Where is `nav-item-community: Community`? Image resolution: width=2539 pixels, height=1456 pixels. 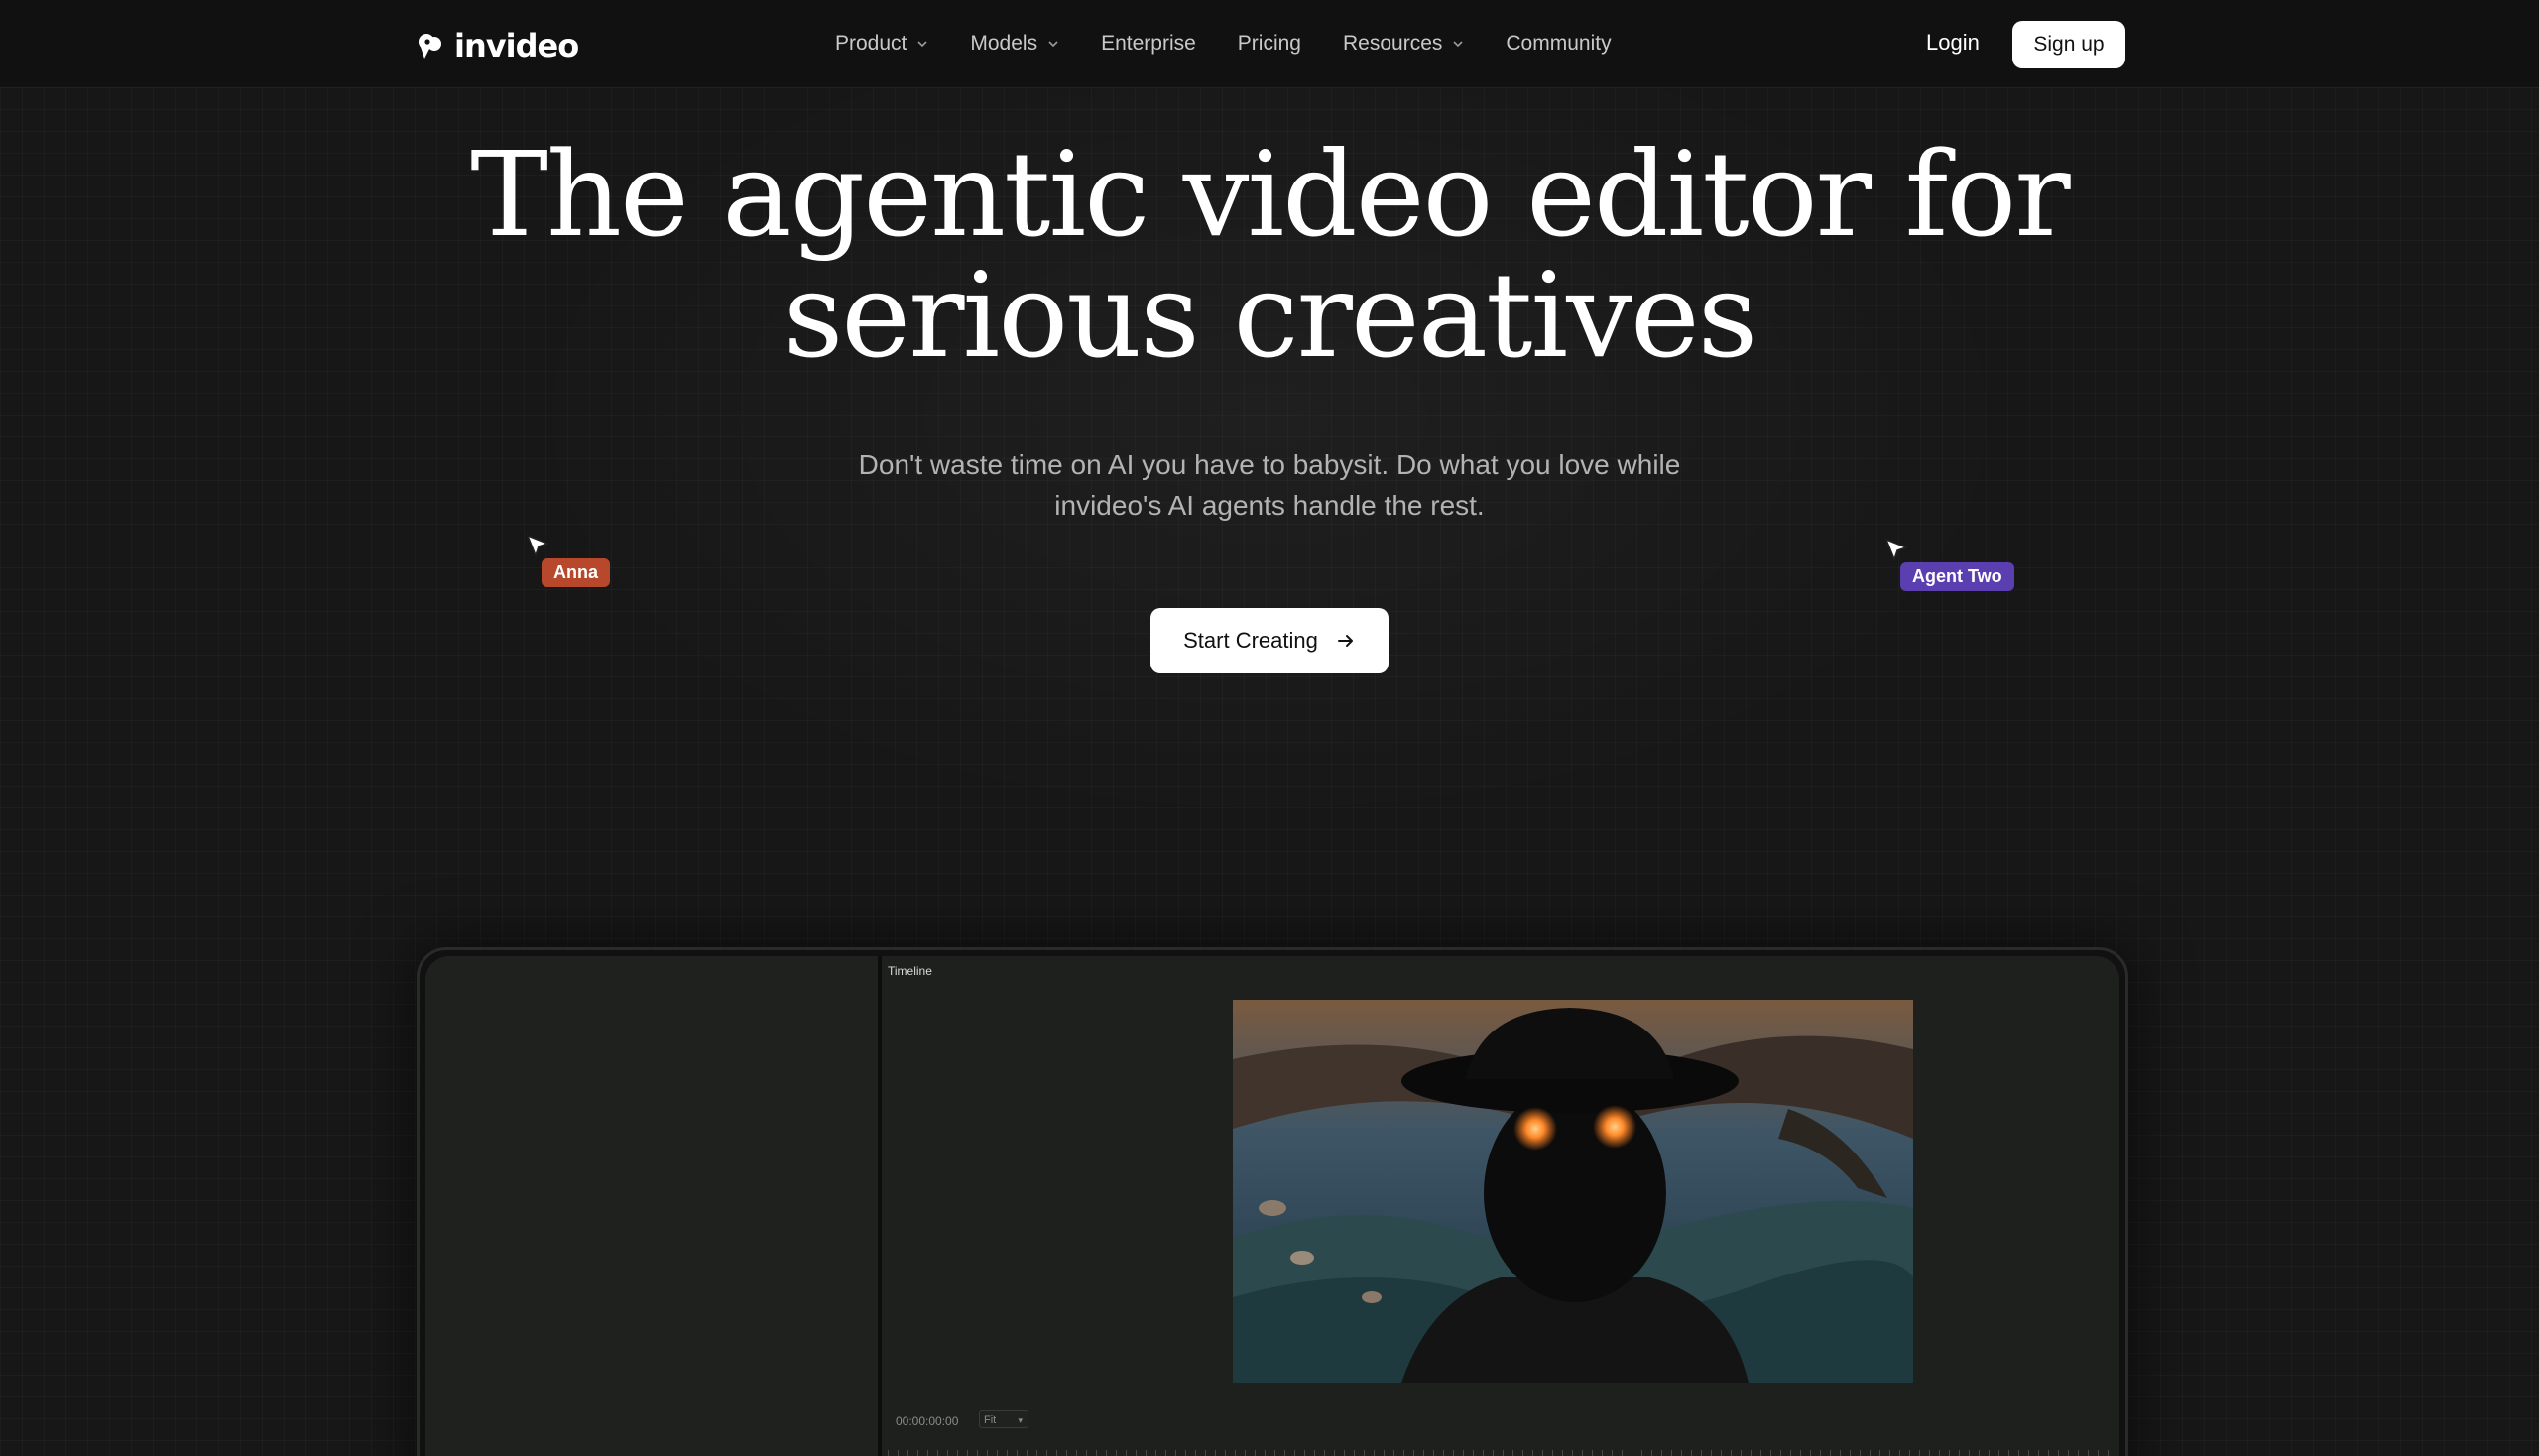 nav-item-community: Community is located at coordinates (1559, 44).